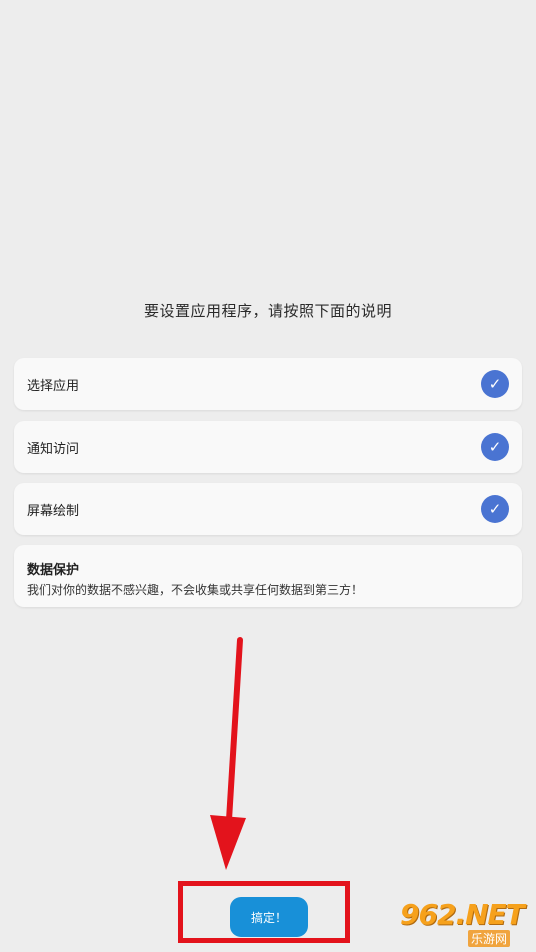  Describe the element at coordinates (268, 447) in the screenshot. I see `step-notification-access: 通知访问 ✓` at that location.